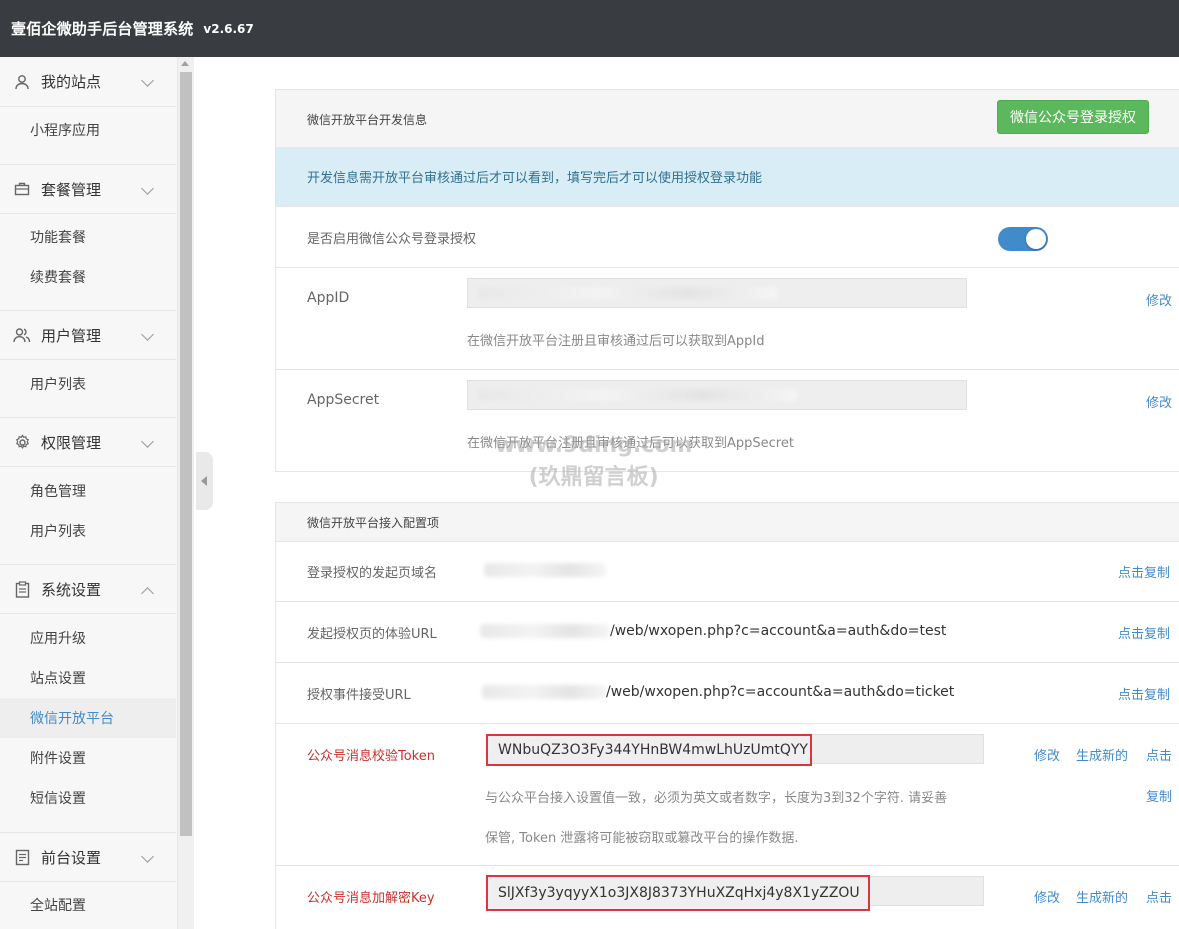 Image resolution: width=1179 pixels, height=929 pixels. I want to click on sidebar-section-permissions: 权限管理, so click(88, 442).